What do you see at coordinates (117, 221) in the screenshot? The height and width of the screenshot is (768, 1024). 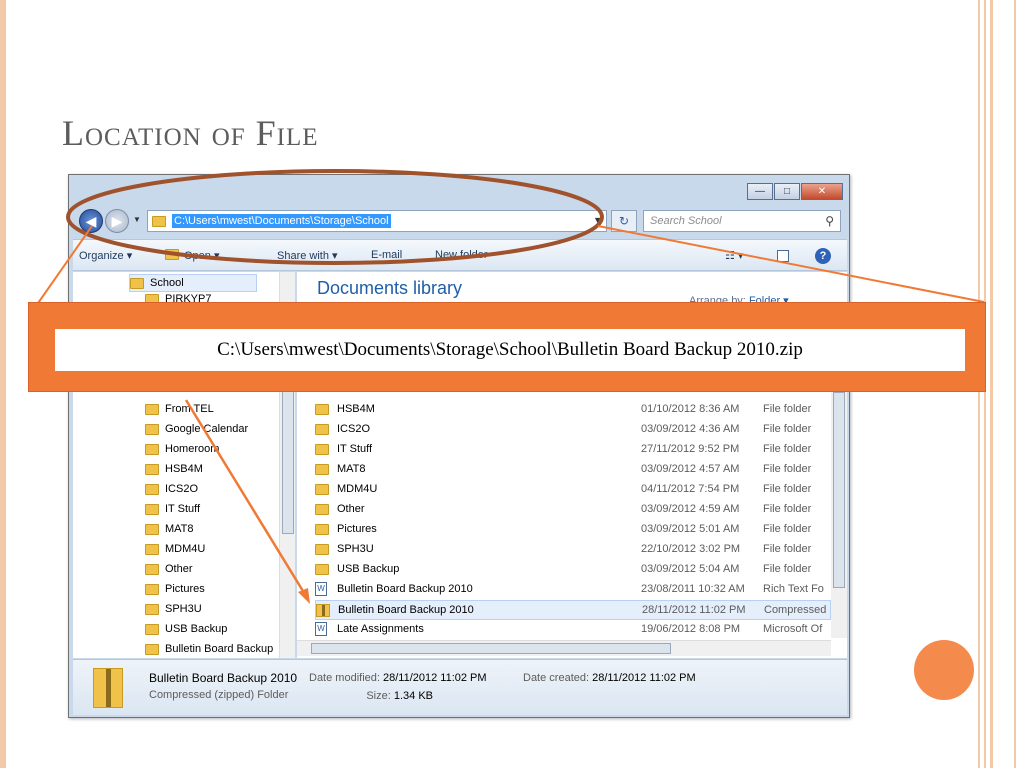 I see `forward-button: ▶` at bounding box center [117, 221].